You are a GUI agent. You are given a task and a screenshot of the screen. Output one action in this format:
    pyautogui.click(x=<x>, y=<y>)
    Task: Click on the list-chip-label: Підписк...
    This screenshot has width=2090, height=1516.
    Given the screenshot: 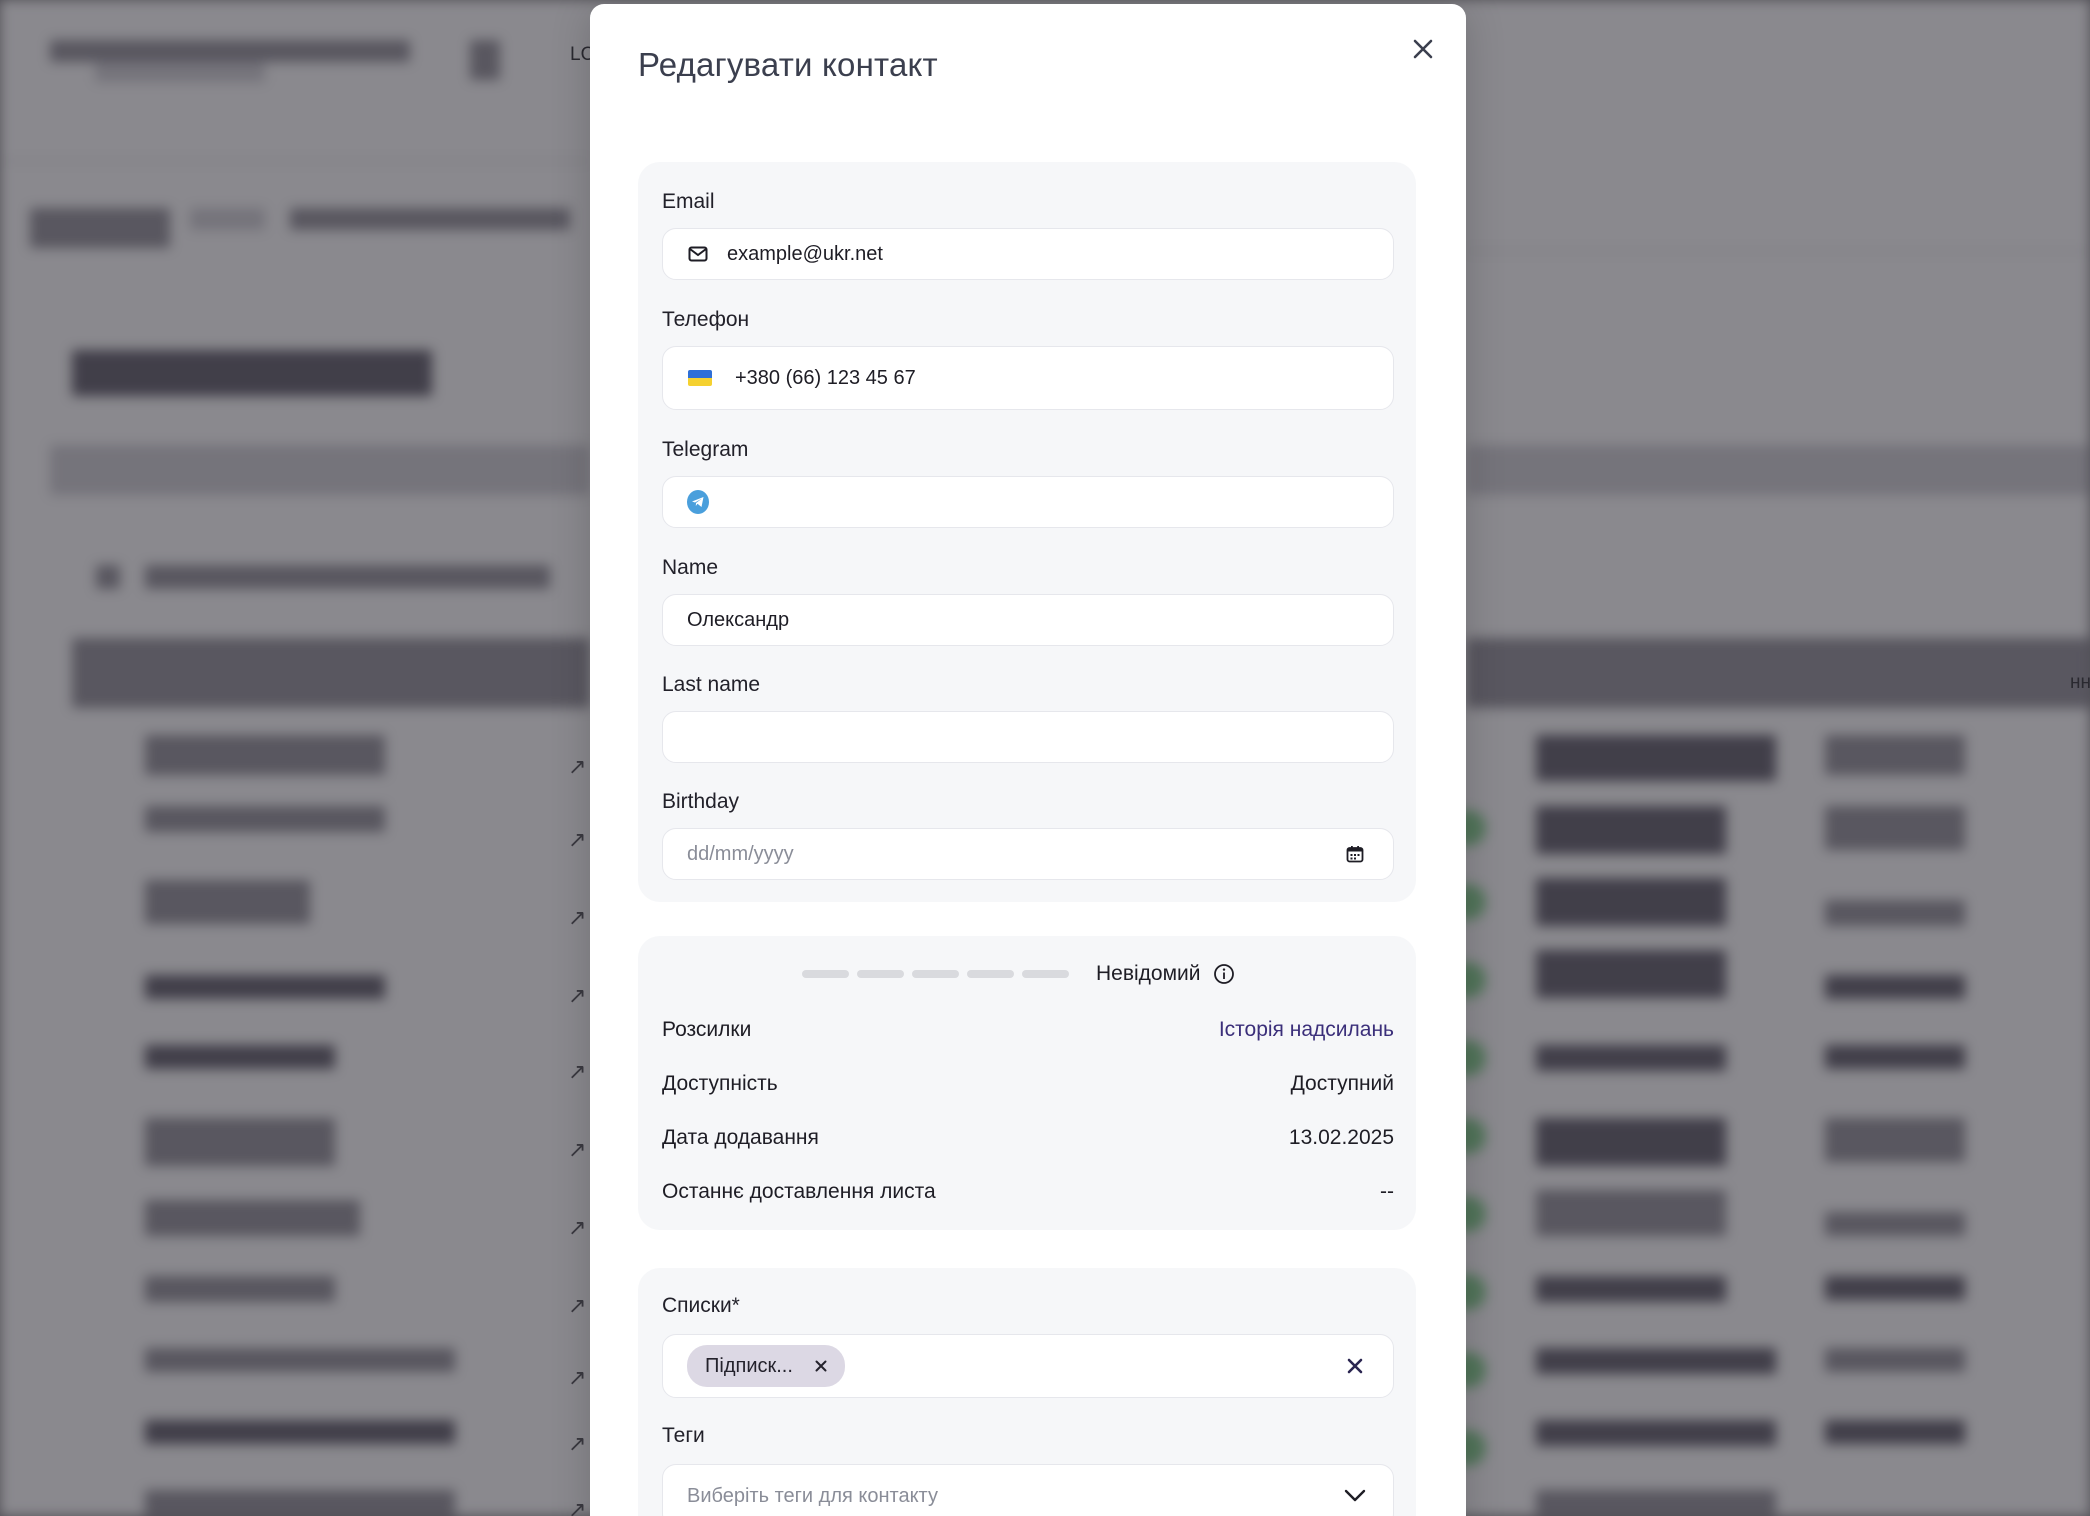 What is the action you would take?
    pyautogui.click(x=749, y=1365)
    